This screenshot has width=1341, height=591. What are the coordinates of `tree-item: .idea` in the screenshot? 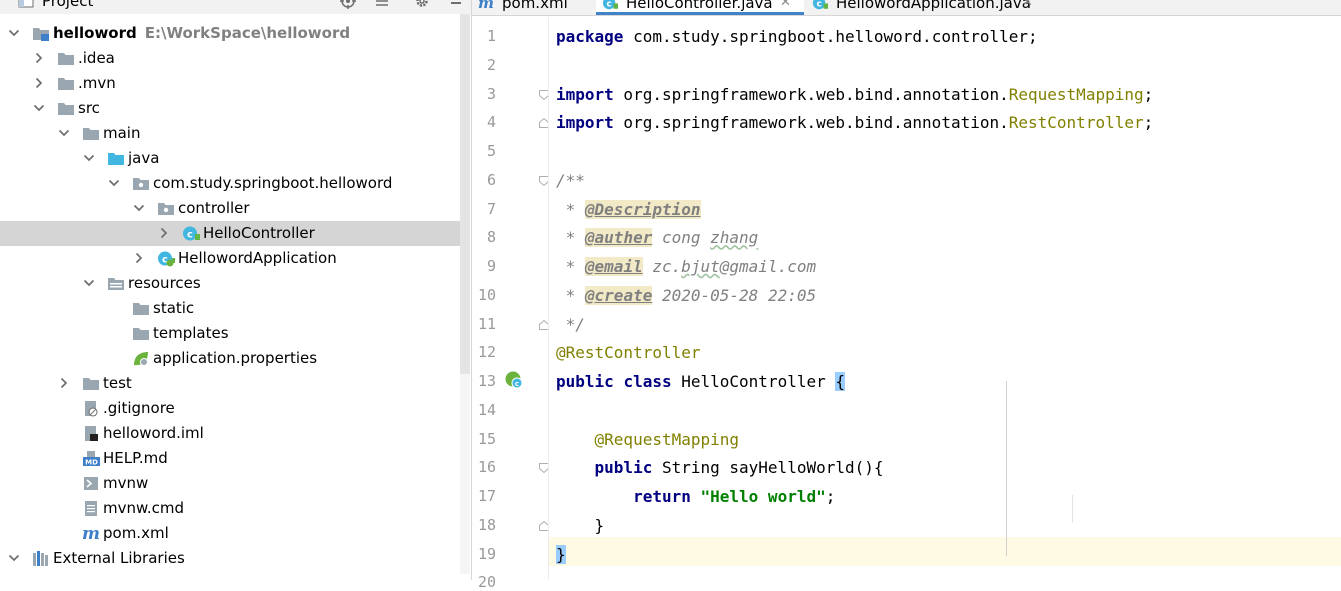 It's located at (230, 58).